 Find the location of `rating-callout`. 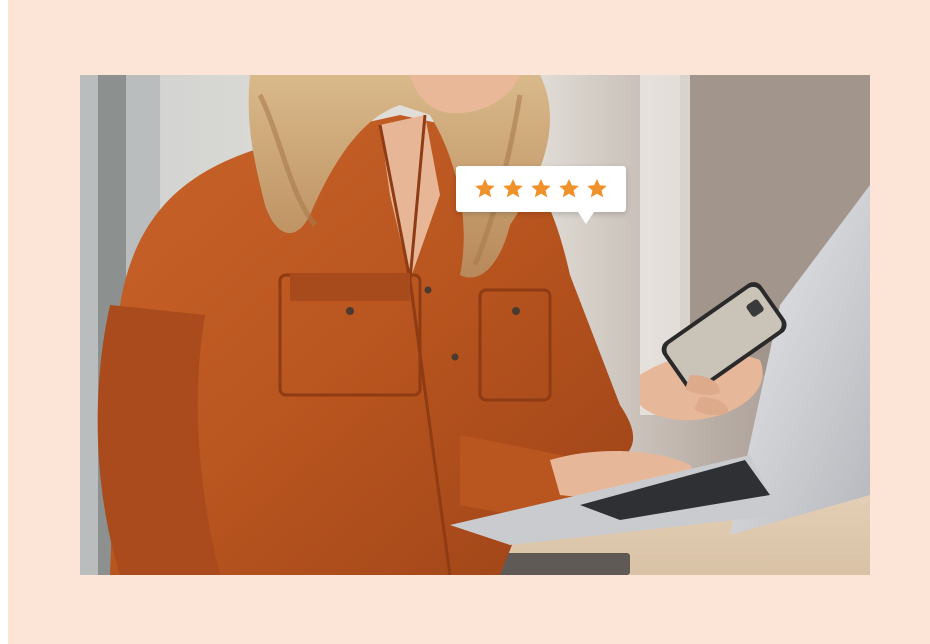

rating-callout is located at coordinates (541, 195).